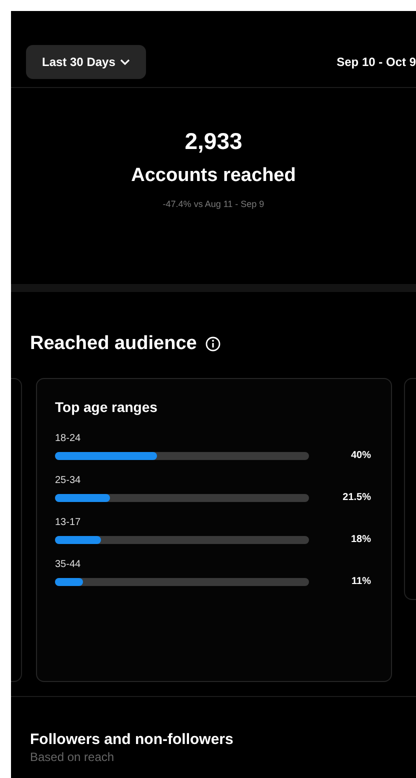  I want to click on section-subtitle: Based on reach, so click(73, 757).